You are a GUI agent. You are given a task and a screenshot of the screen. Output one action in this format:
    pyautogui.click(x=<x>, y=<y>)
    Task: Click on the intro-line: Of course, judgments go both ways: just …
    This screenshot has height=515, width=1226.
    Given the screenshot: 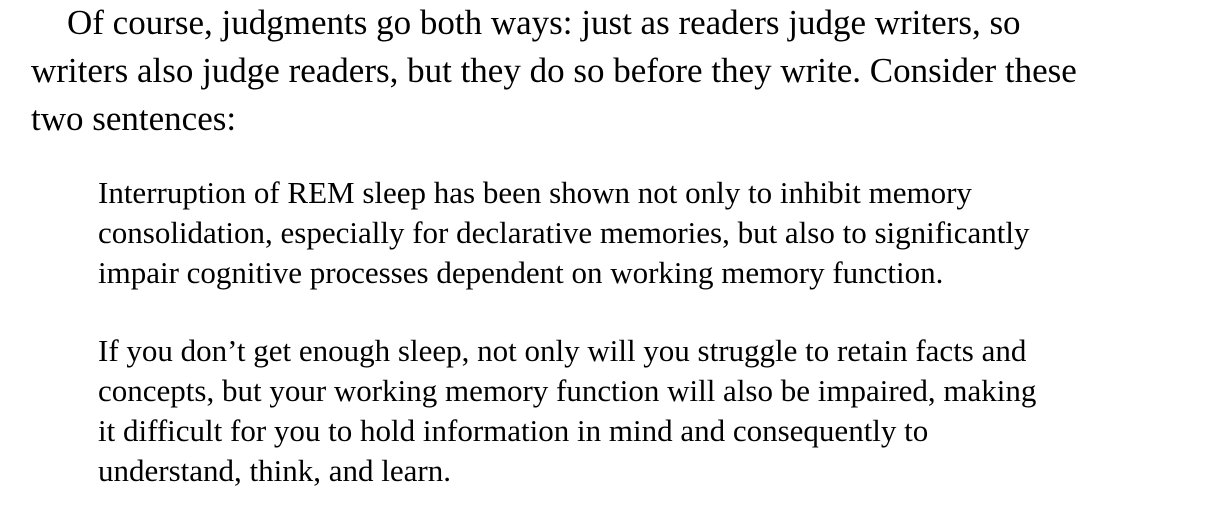 What is the action you would take?
    pyautogui.click(x=544, y=22)
    